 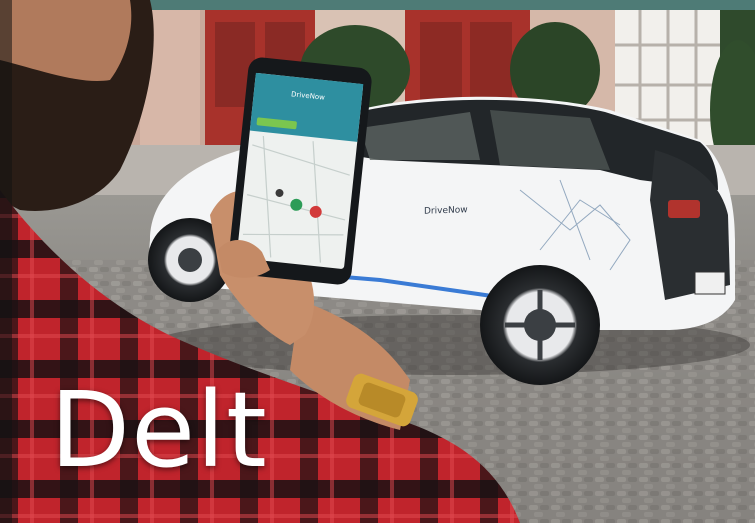 What do you see at coordinates (446, 211) in the screenshot?
I see `car-brand-label: DriveNow` at bounding box center [446, 211].